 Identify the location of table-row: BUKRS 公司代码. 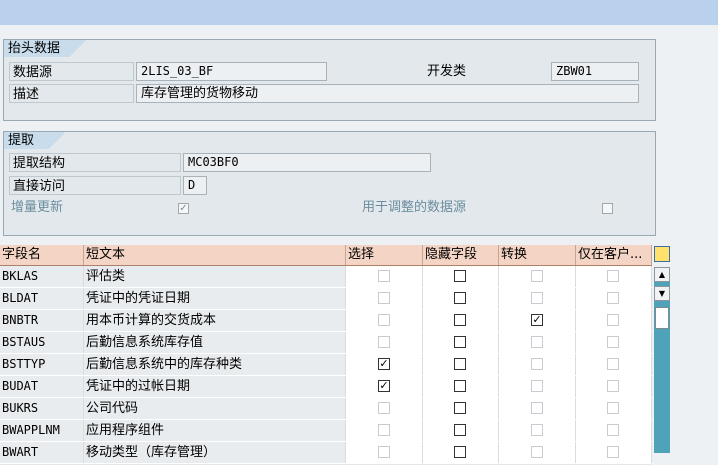
(326, 409).